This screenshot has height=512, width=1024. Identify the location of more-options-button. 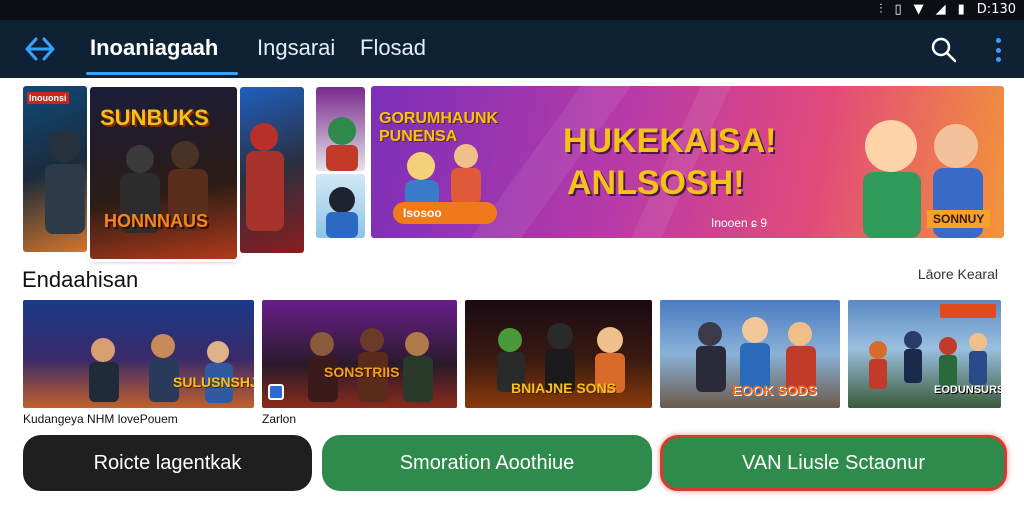
(998, 50).